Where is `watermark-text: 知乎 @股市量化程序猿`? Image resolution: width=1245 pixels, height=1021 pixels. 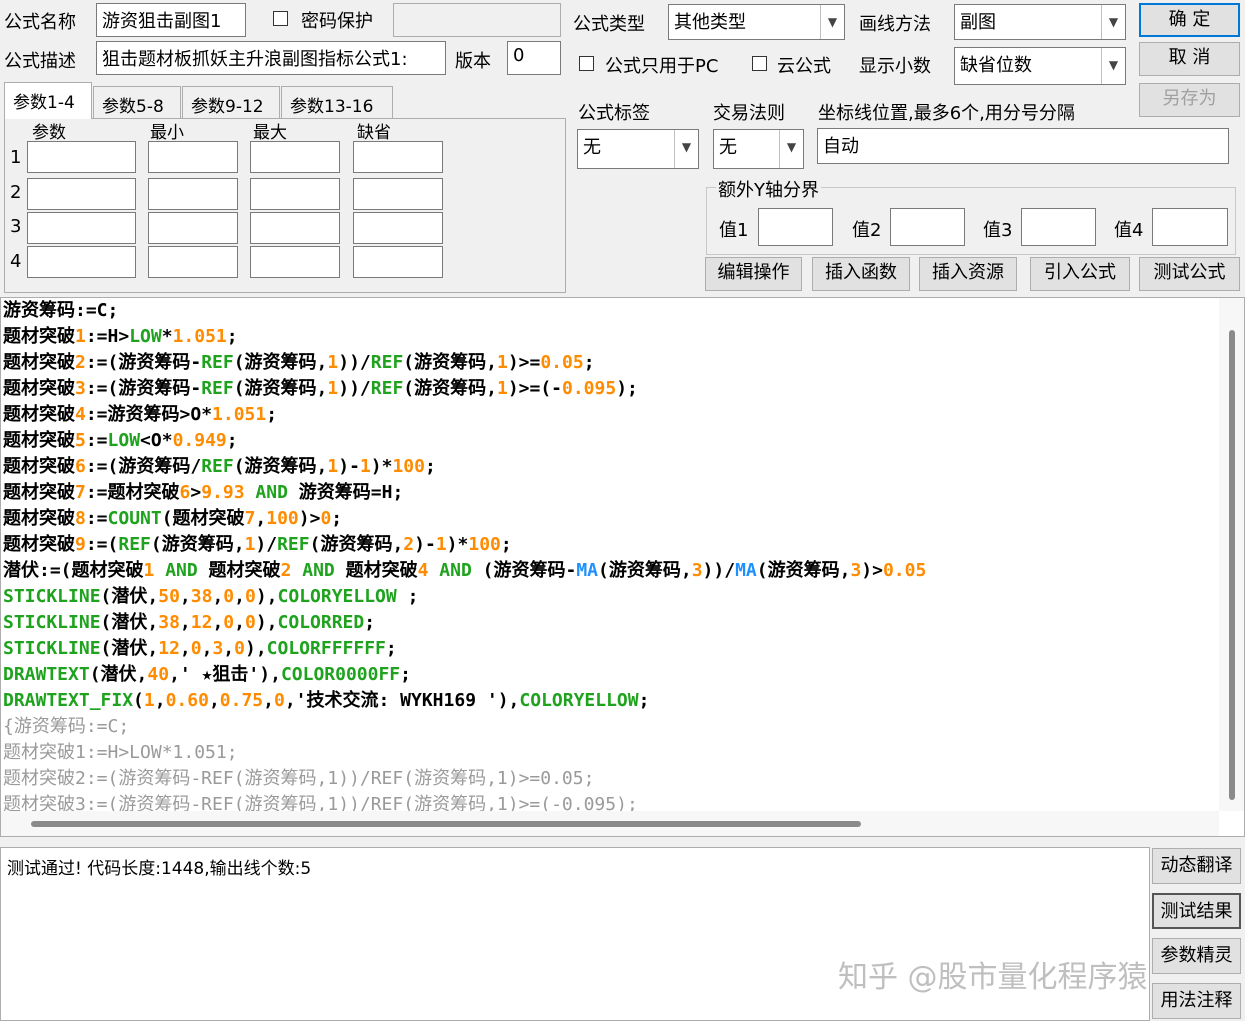
watermark-text: 知乎 @股市量化程序猿 is located at coordinates (993, 977).